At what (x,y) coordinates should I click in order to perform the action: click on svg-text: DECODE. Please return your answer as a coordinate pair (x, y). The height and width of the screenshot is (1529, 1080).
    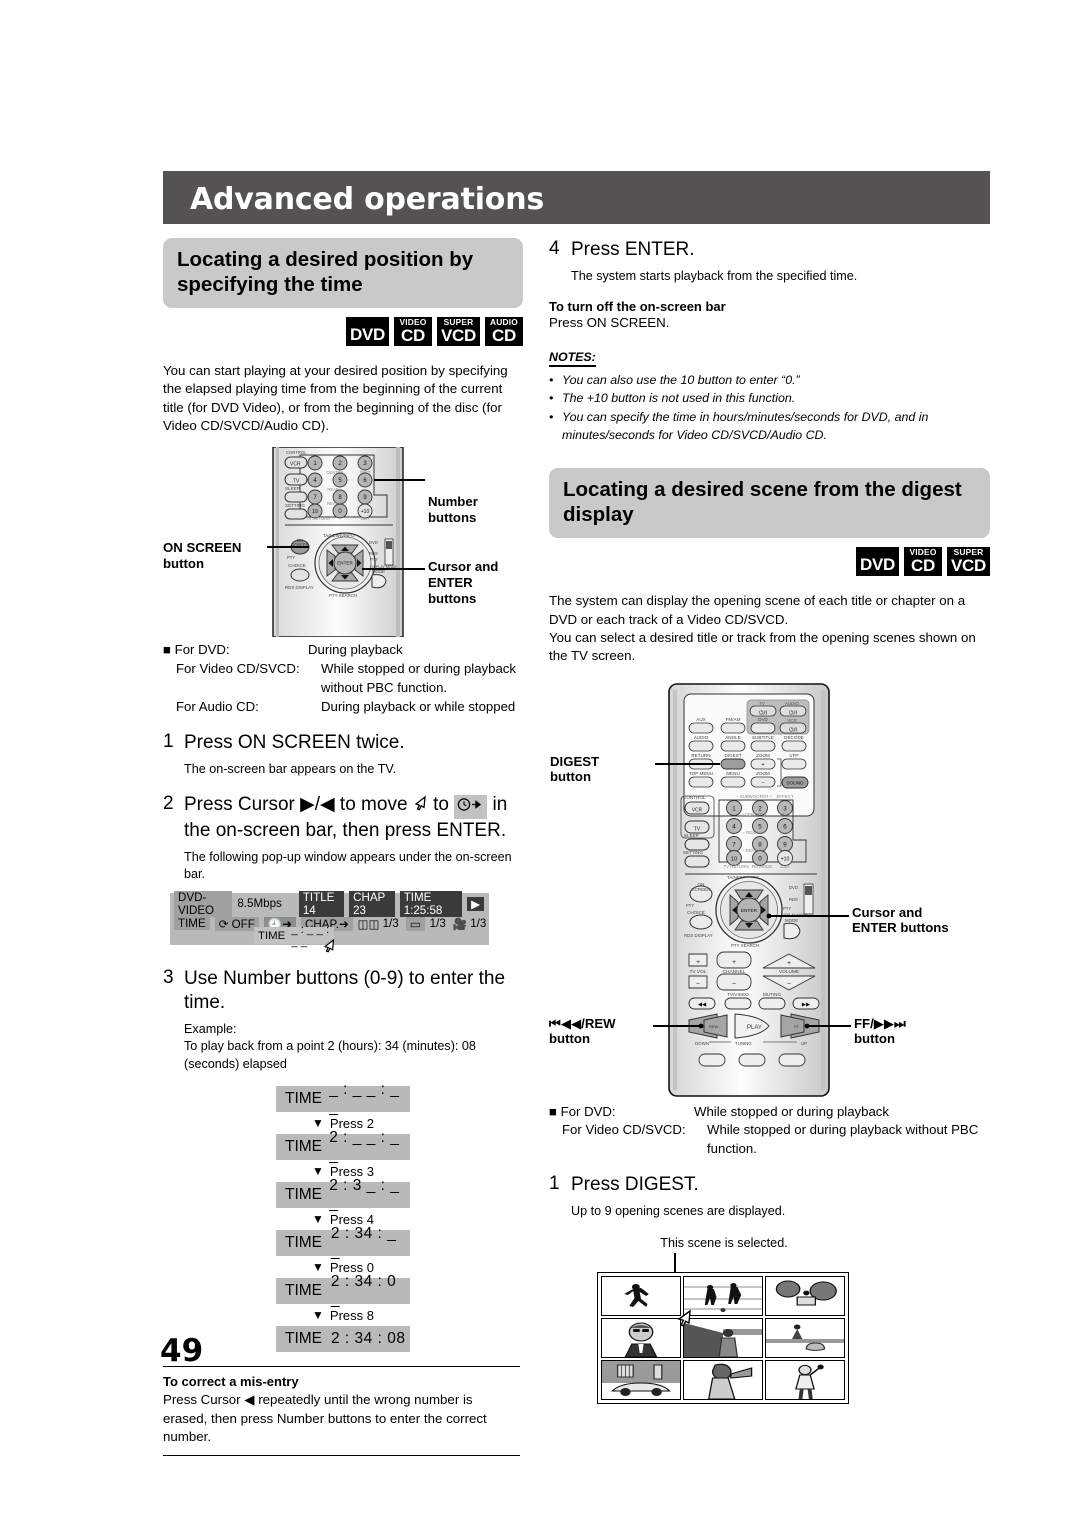
    Looking at the image, I should click on (794, 737).